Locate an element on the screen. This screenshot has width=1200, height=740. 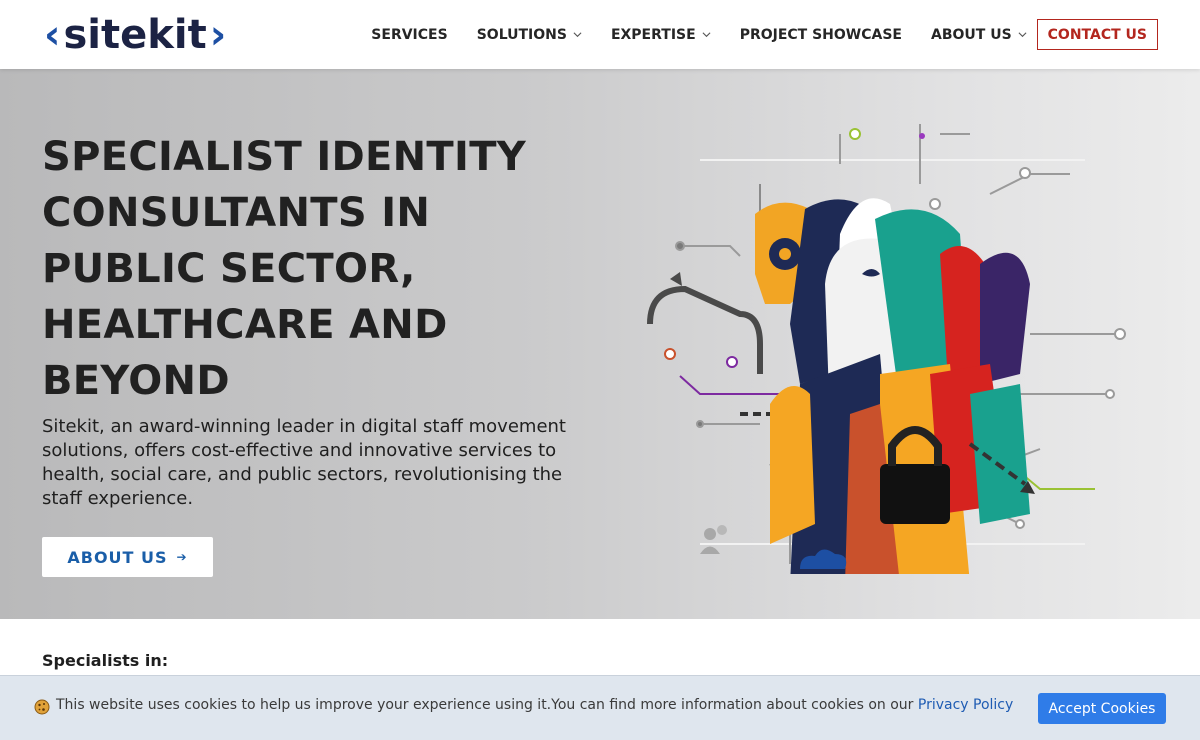
logo-wordmark: sitekit is located at coordinates (135, 35).